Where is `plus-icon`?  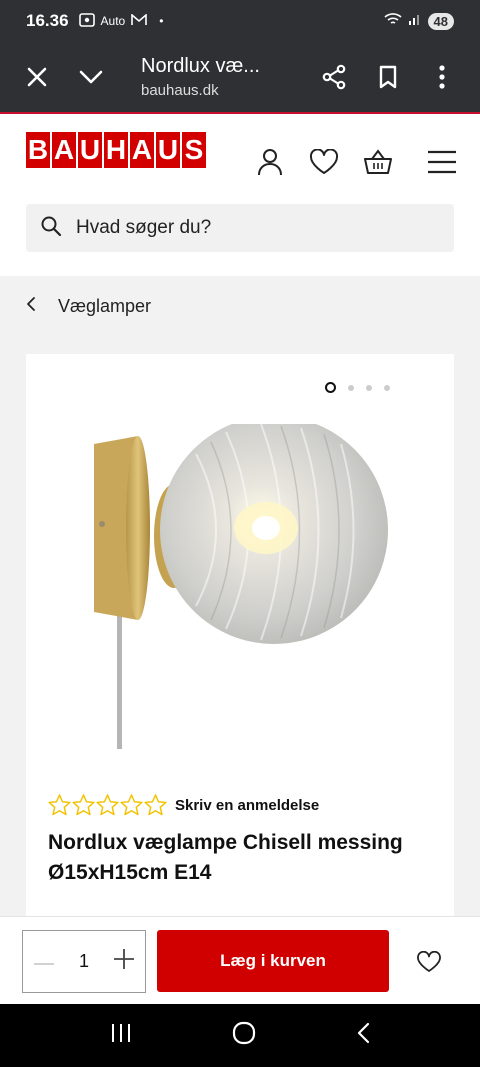 plus-icon is located at coordinates (124, 961).